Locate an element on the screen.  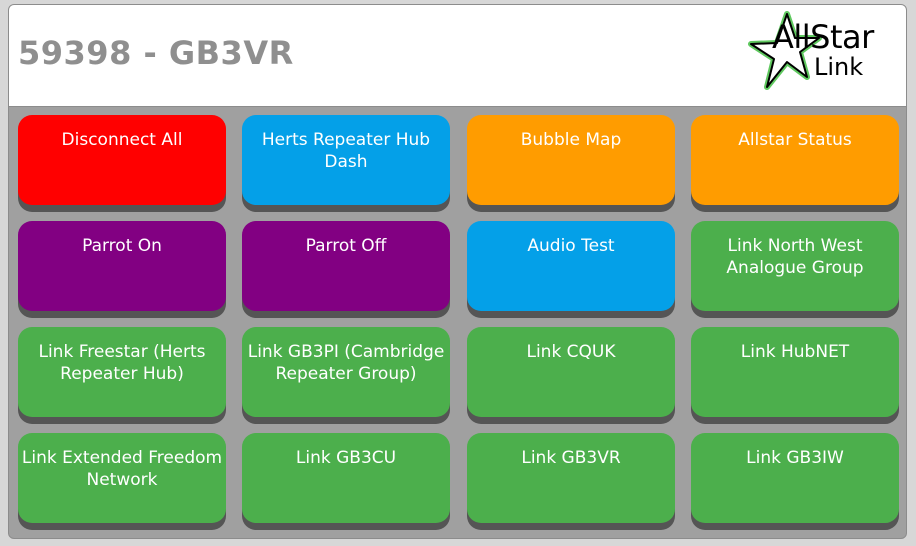
link-extended-freedom-network-button: Link Extended Freedom Network is located at coordinates (122, 478).